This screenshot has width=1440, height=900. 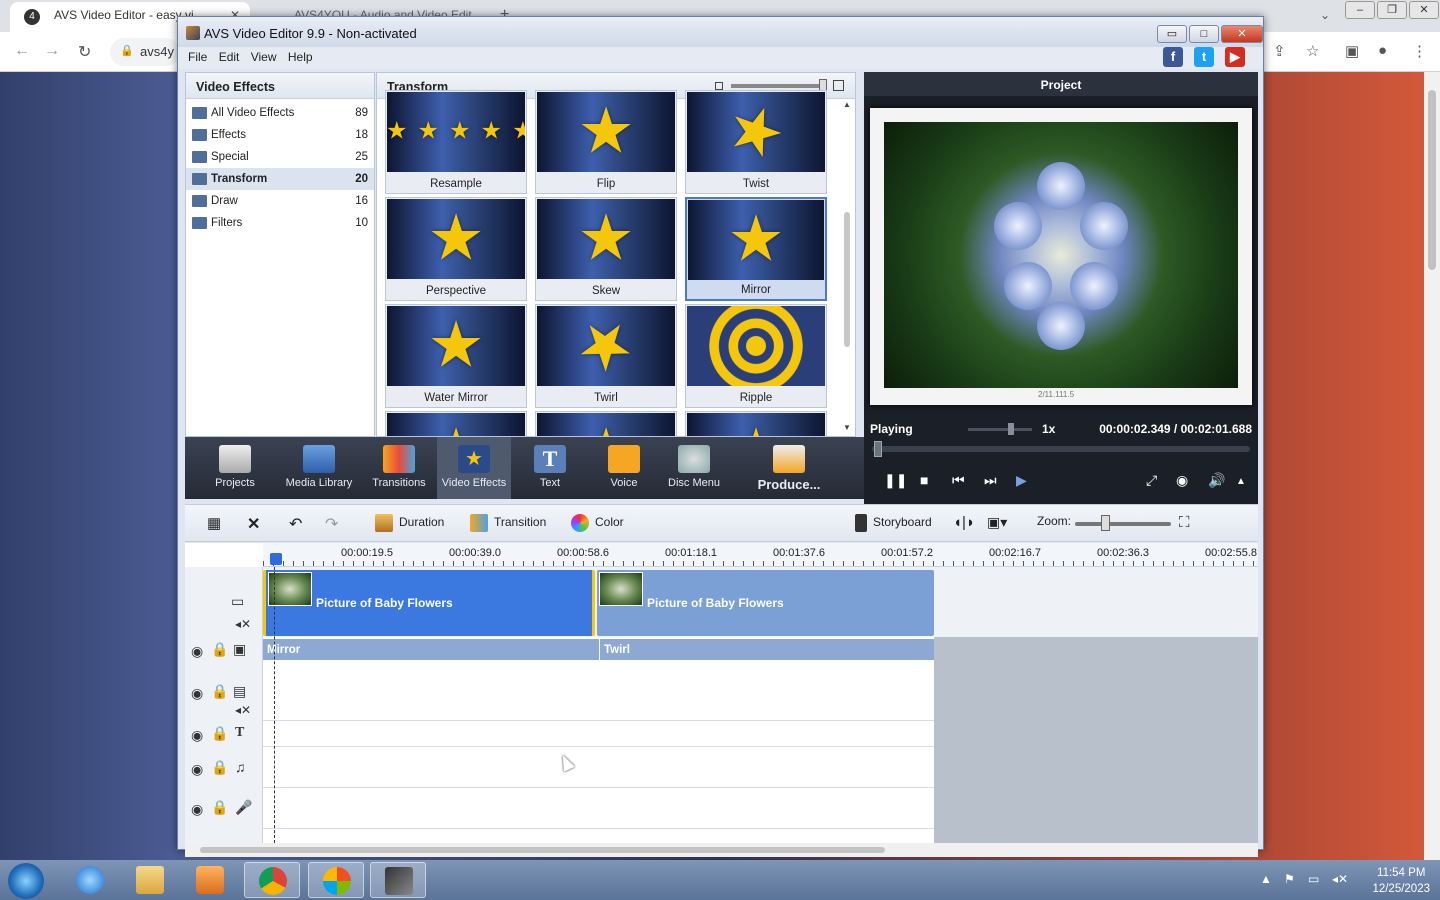 I want to click on fullscreen-icon: ⤢, so click(x=1151, y=480).